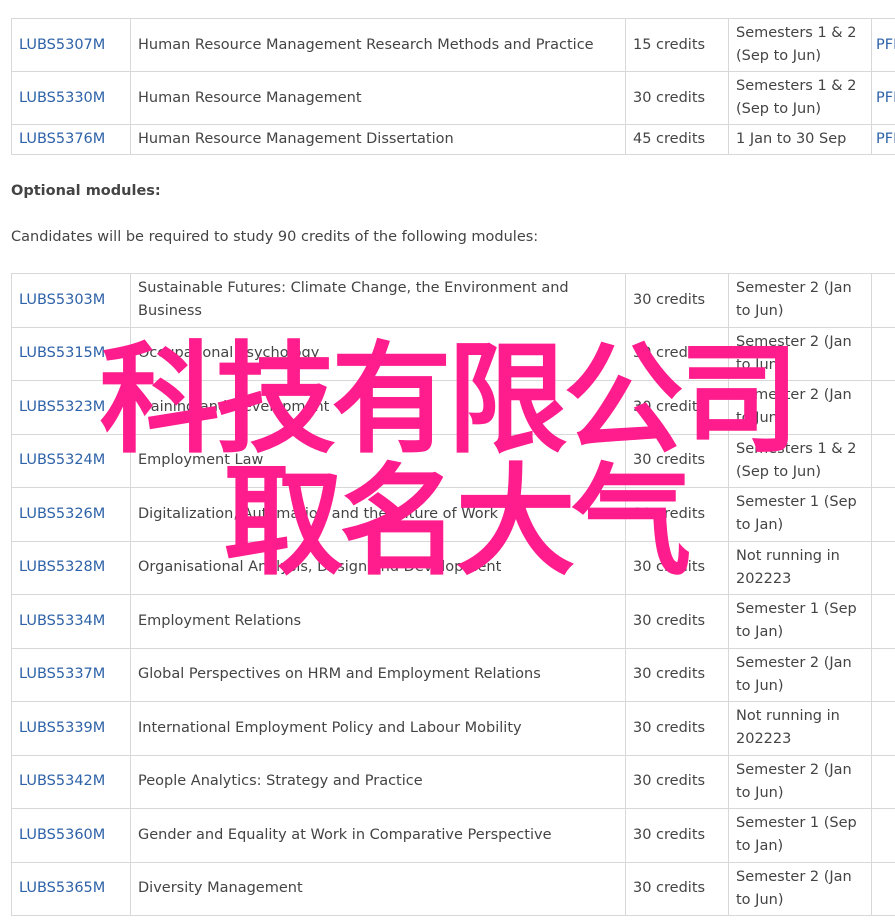 This screenshot has height=922, width=895. I want to click on module-code-link: LUBS5328M, so click(62, 567).